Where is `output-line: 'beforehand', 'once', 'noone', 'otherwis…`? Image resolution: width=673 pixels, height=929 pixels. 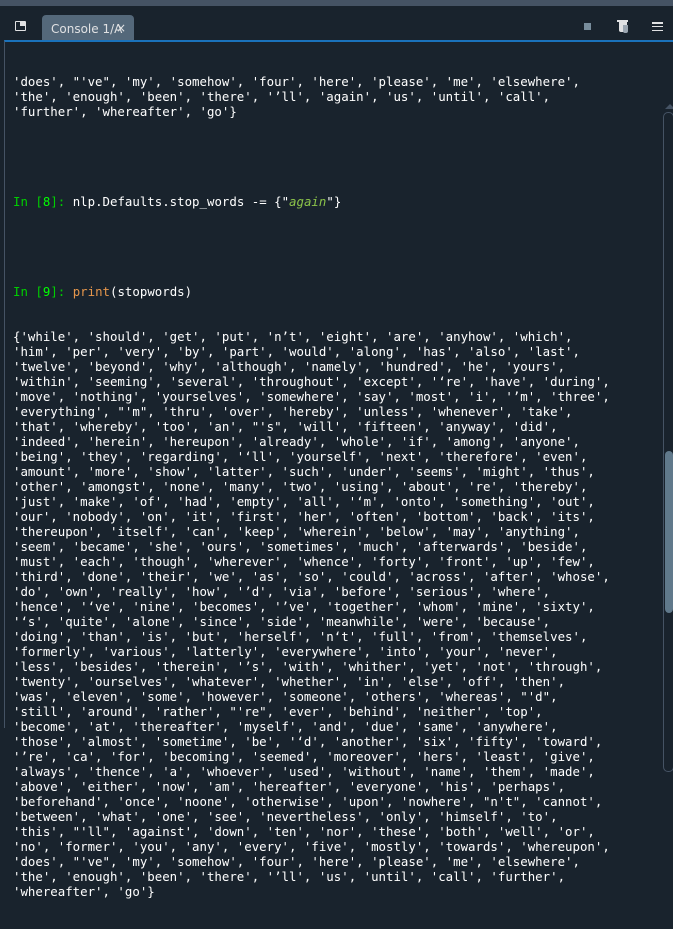 output-line: 'beforehand', 'once', 'noone', 'otherwis… is located at coordinates (308, 801).